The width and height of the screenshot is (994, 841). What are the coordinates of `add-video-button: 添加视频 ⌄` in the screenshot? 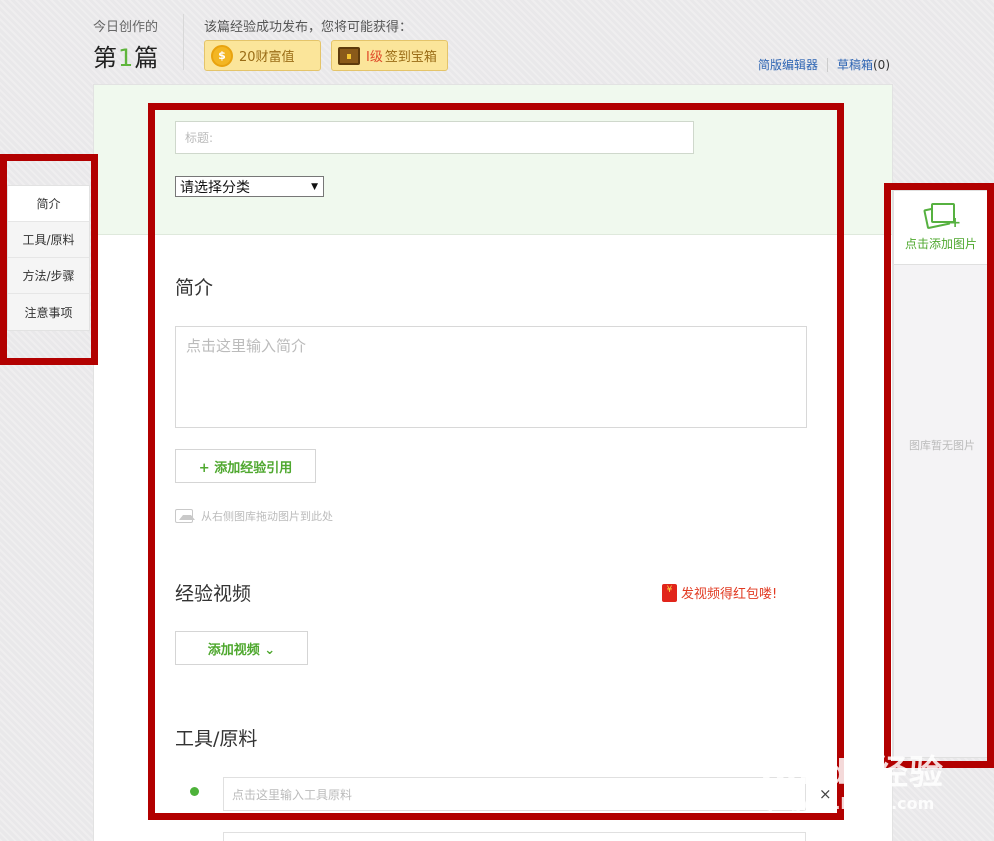 It's located at (241, 648).